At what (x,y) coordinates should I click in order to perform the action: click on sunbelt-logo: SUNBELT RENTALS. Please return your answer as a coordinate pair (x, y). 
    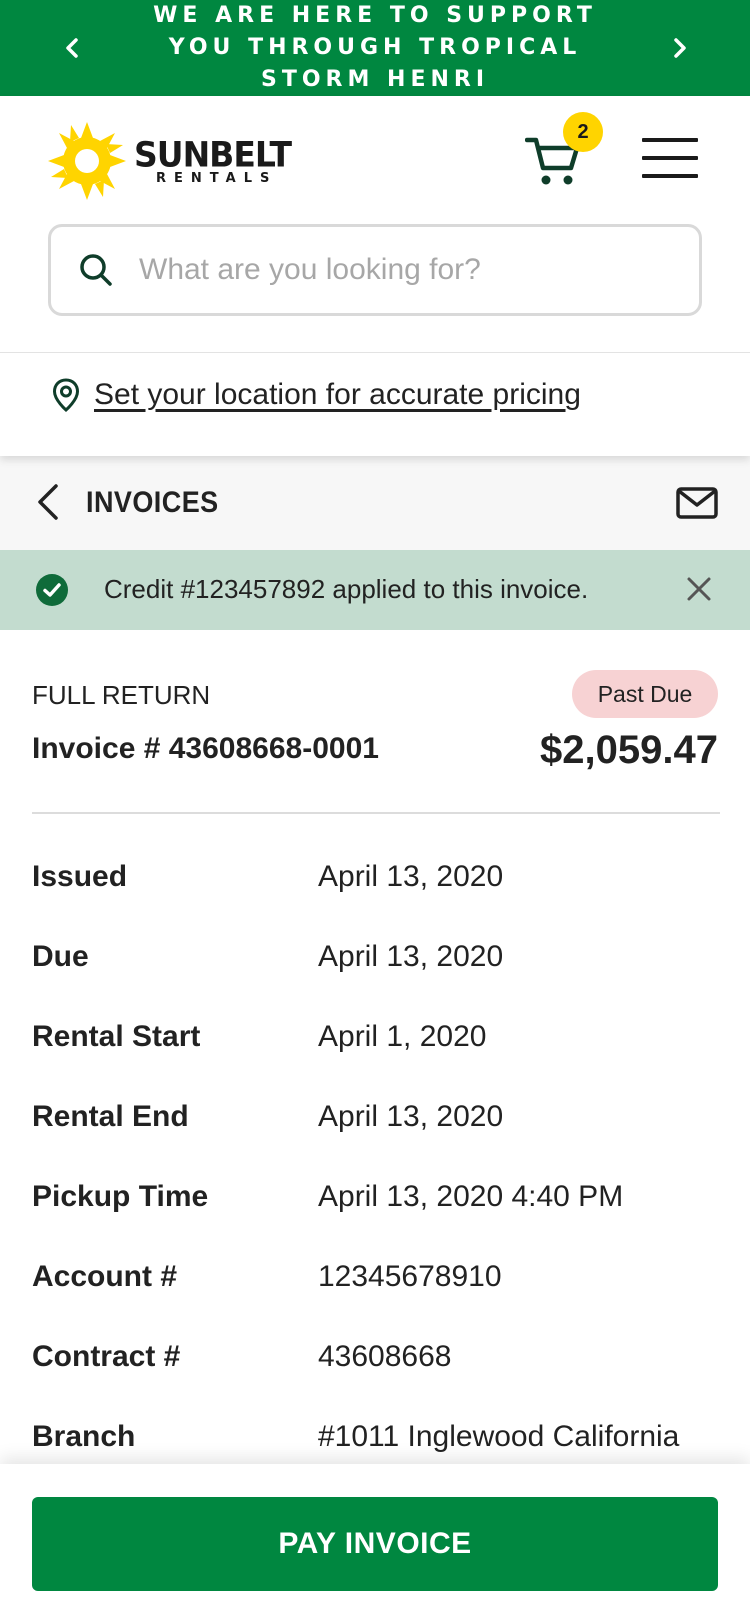
    Looking at the image, I should click on (181, 161).